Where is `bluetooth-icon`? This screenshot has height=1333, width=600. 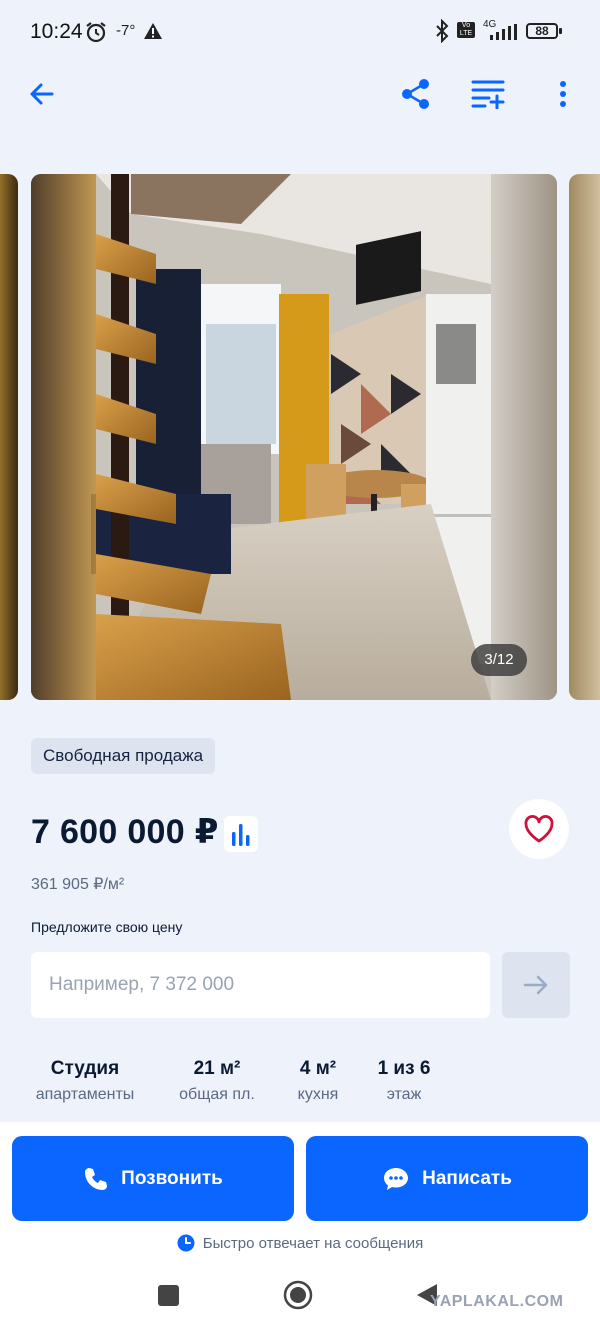
bluetooth-icon is located at coordinates (442, 33).